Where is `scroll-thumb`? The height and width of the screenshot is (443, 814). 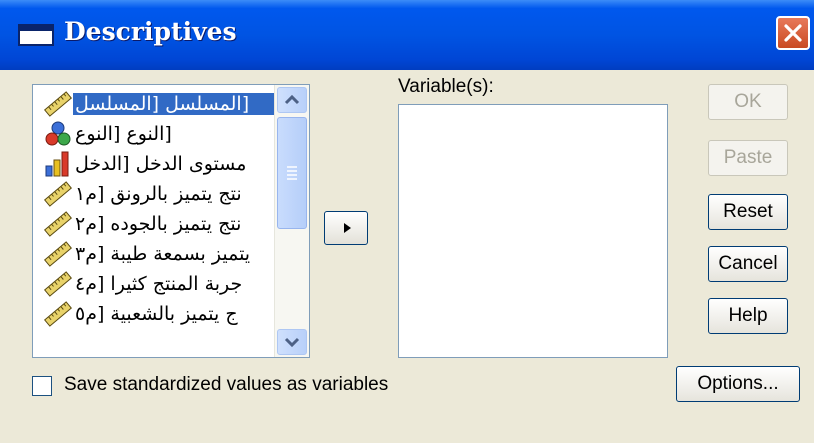
scroll-thumb is located at coordinates (292, 173).